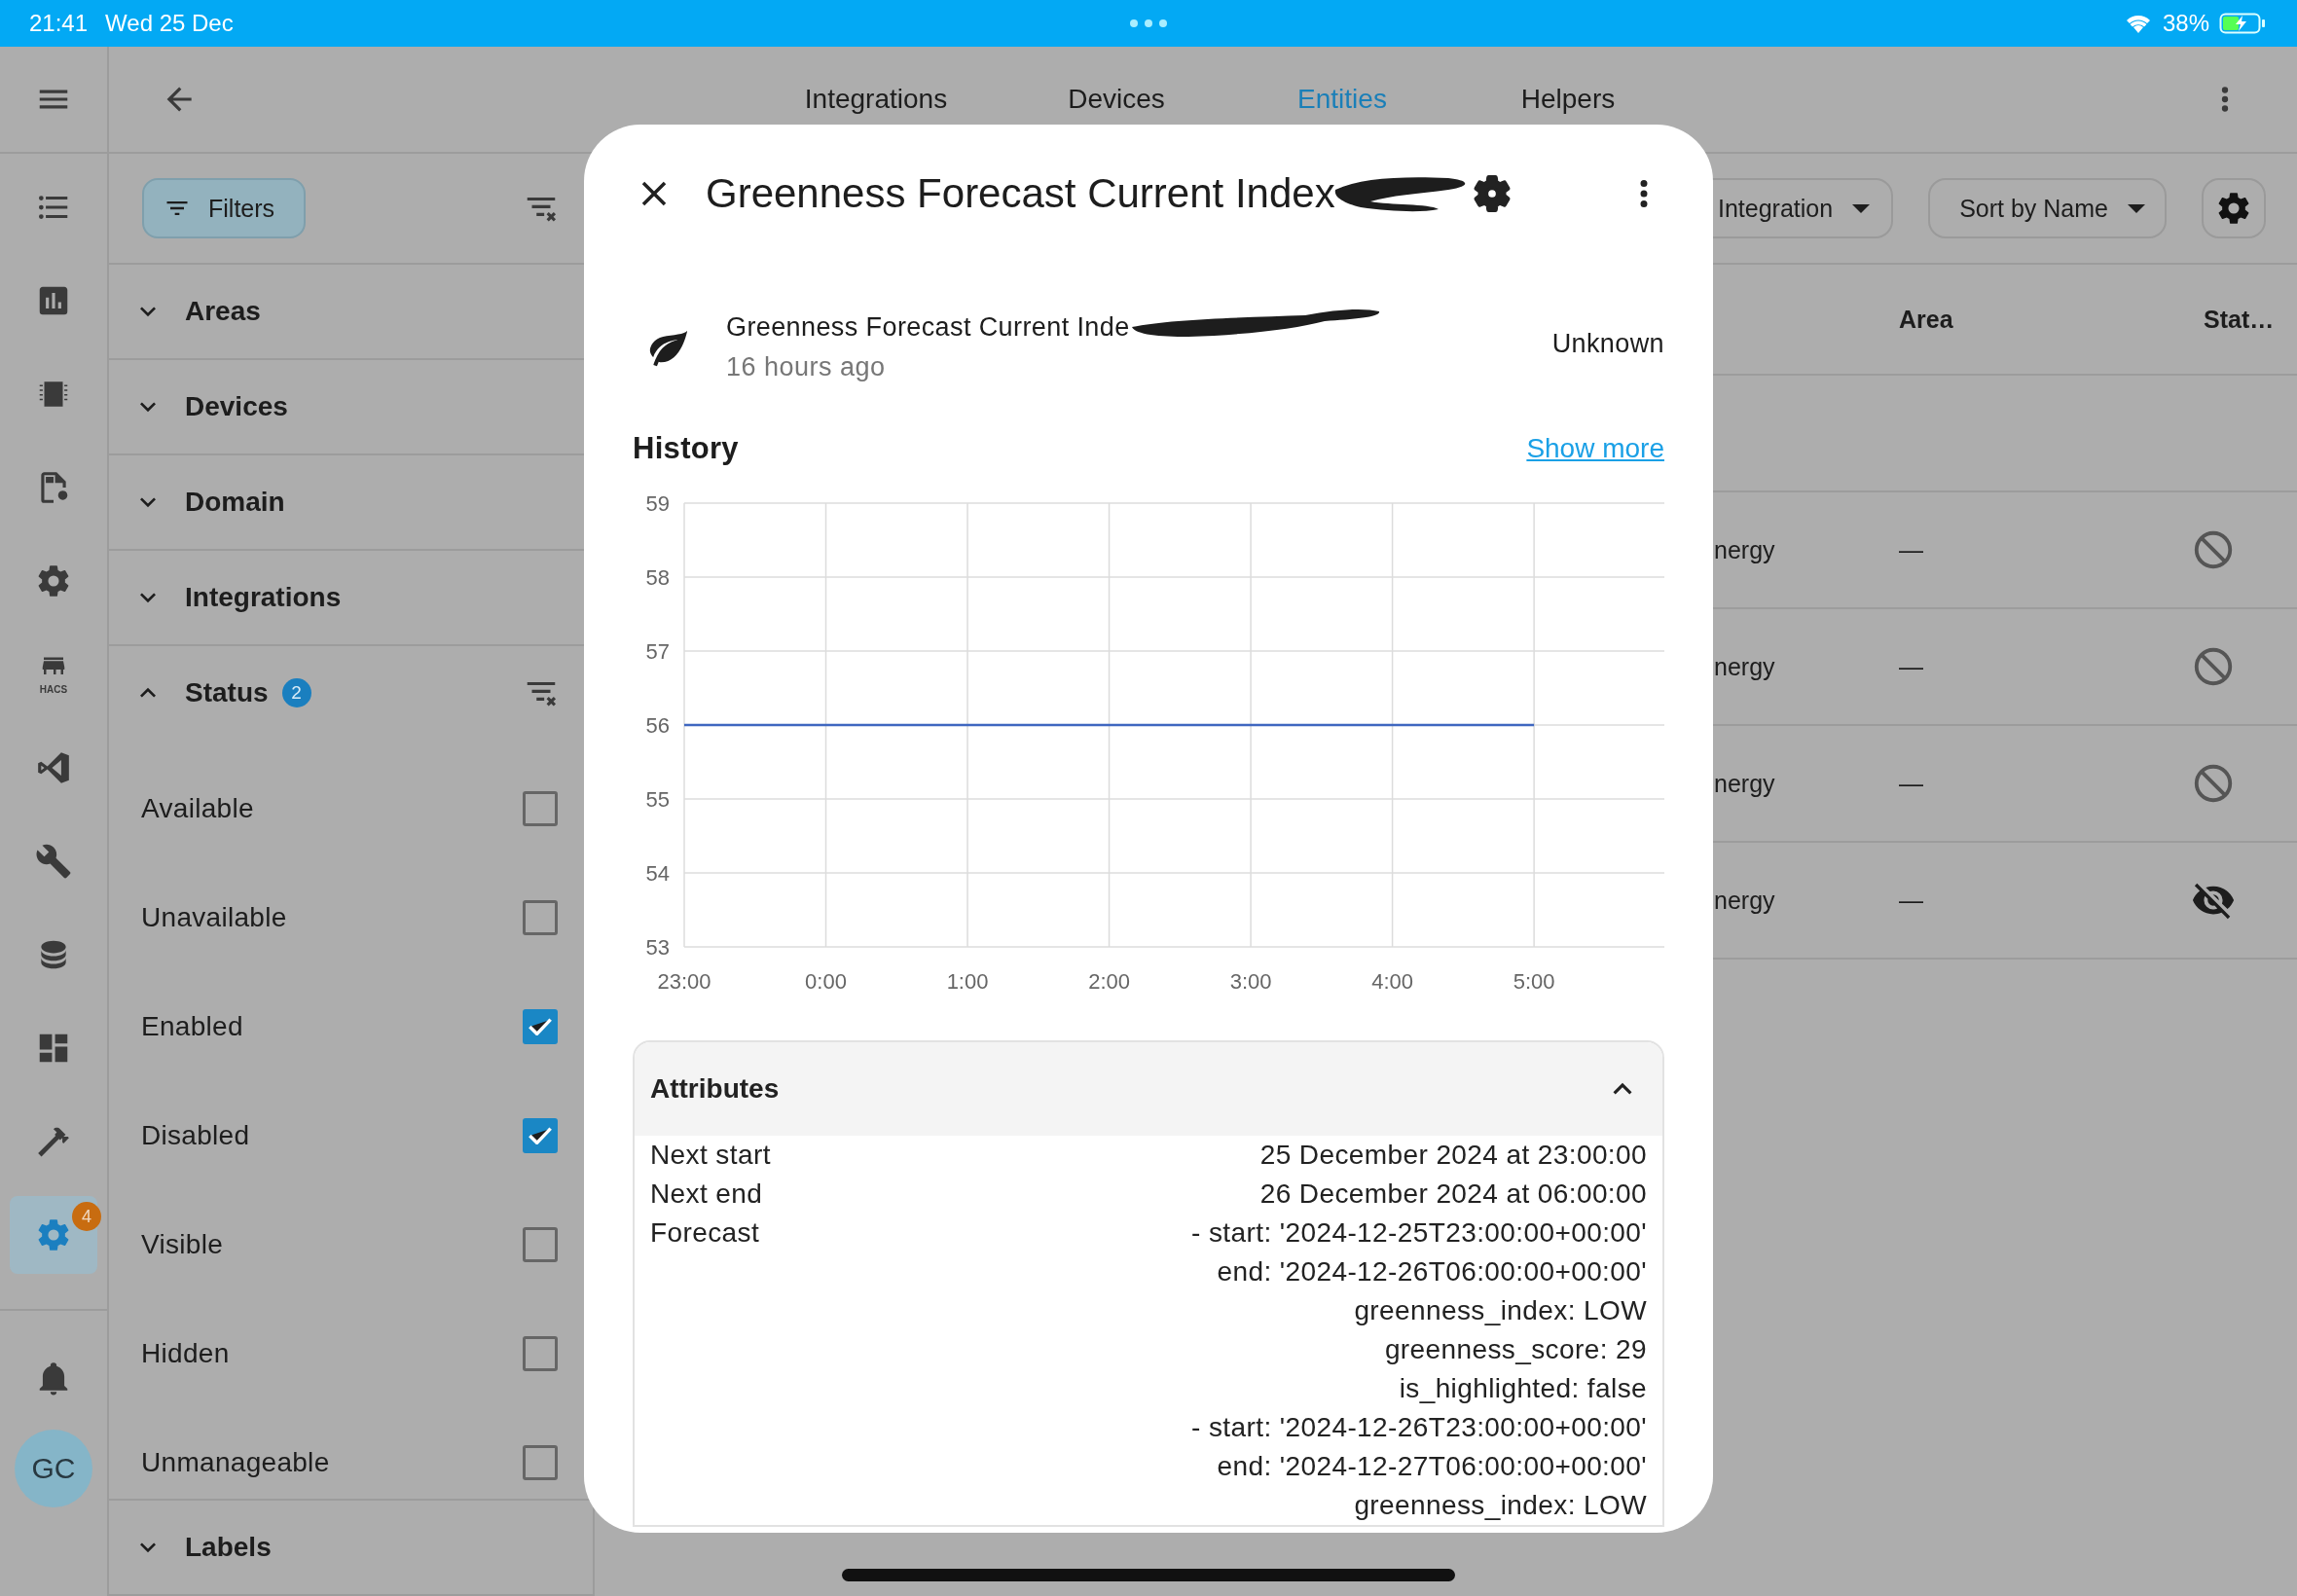 The image size is (2297, 1596). What do you see at coordinates (1116, 99) in the screenshot?
I see `tab: Devices` at bounding box center [1116, 99].